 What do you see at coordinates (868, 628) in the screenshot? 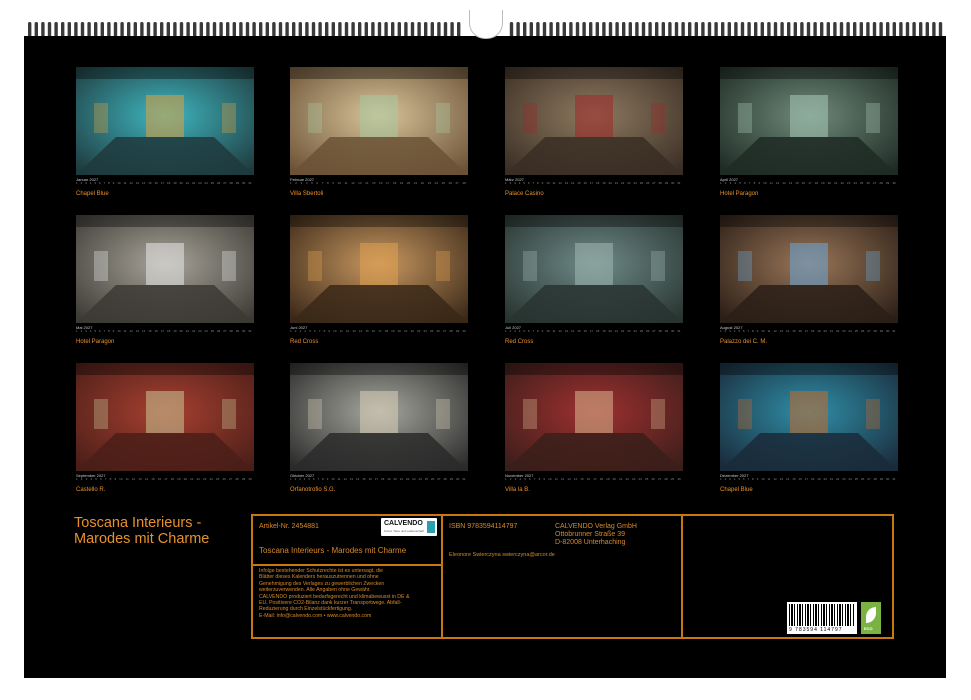
I see `eco-label: ECO` at bounding box center [868, 628].